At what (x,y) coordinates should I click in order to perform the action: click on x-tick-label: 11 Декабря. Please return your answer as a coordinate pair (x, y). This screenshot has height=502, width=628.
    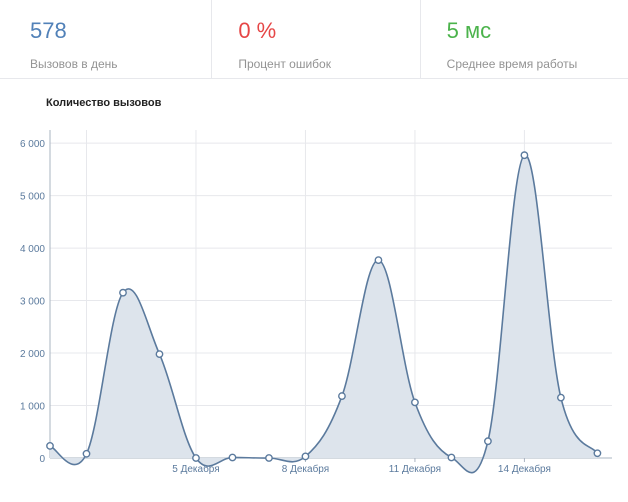
    Looking at the image, I should click on (415, 469).